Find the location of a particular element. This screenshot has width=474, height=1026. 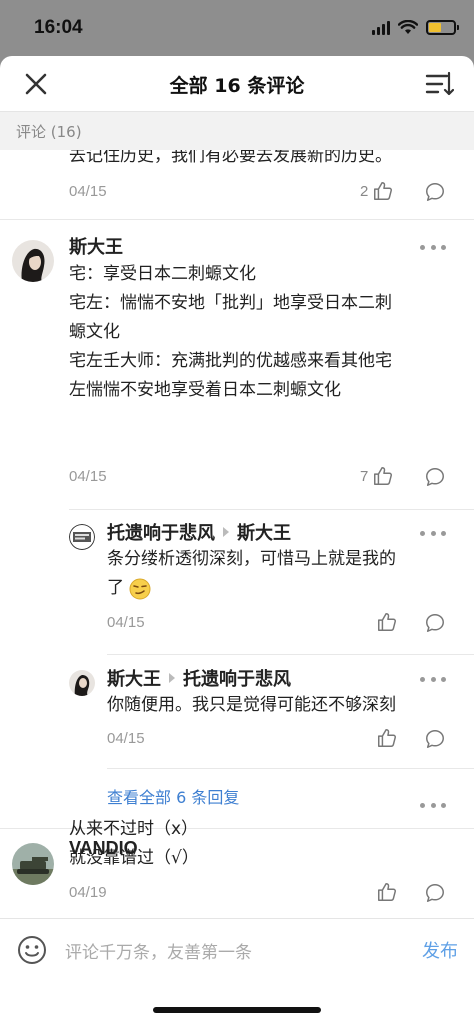

reply-text: 你随便用。我只是觉得可能还不够深刻 is located at coordinates (251, 705).